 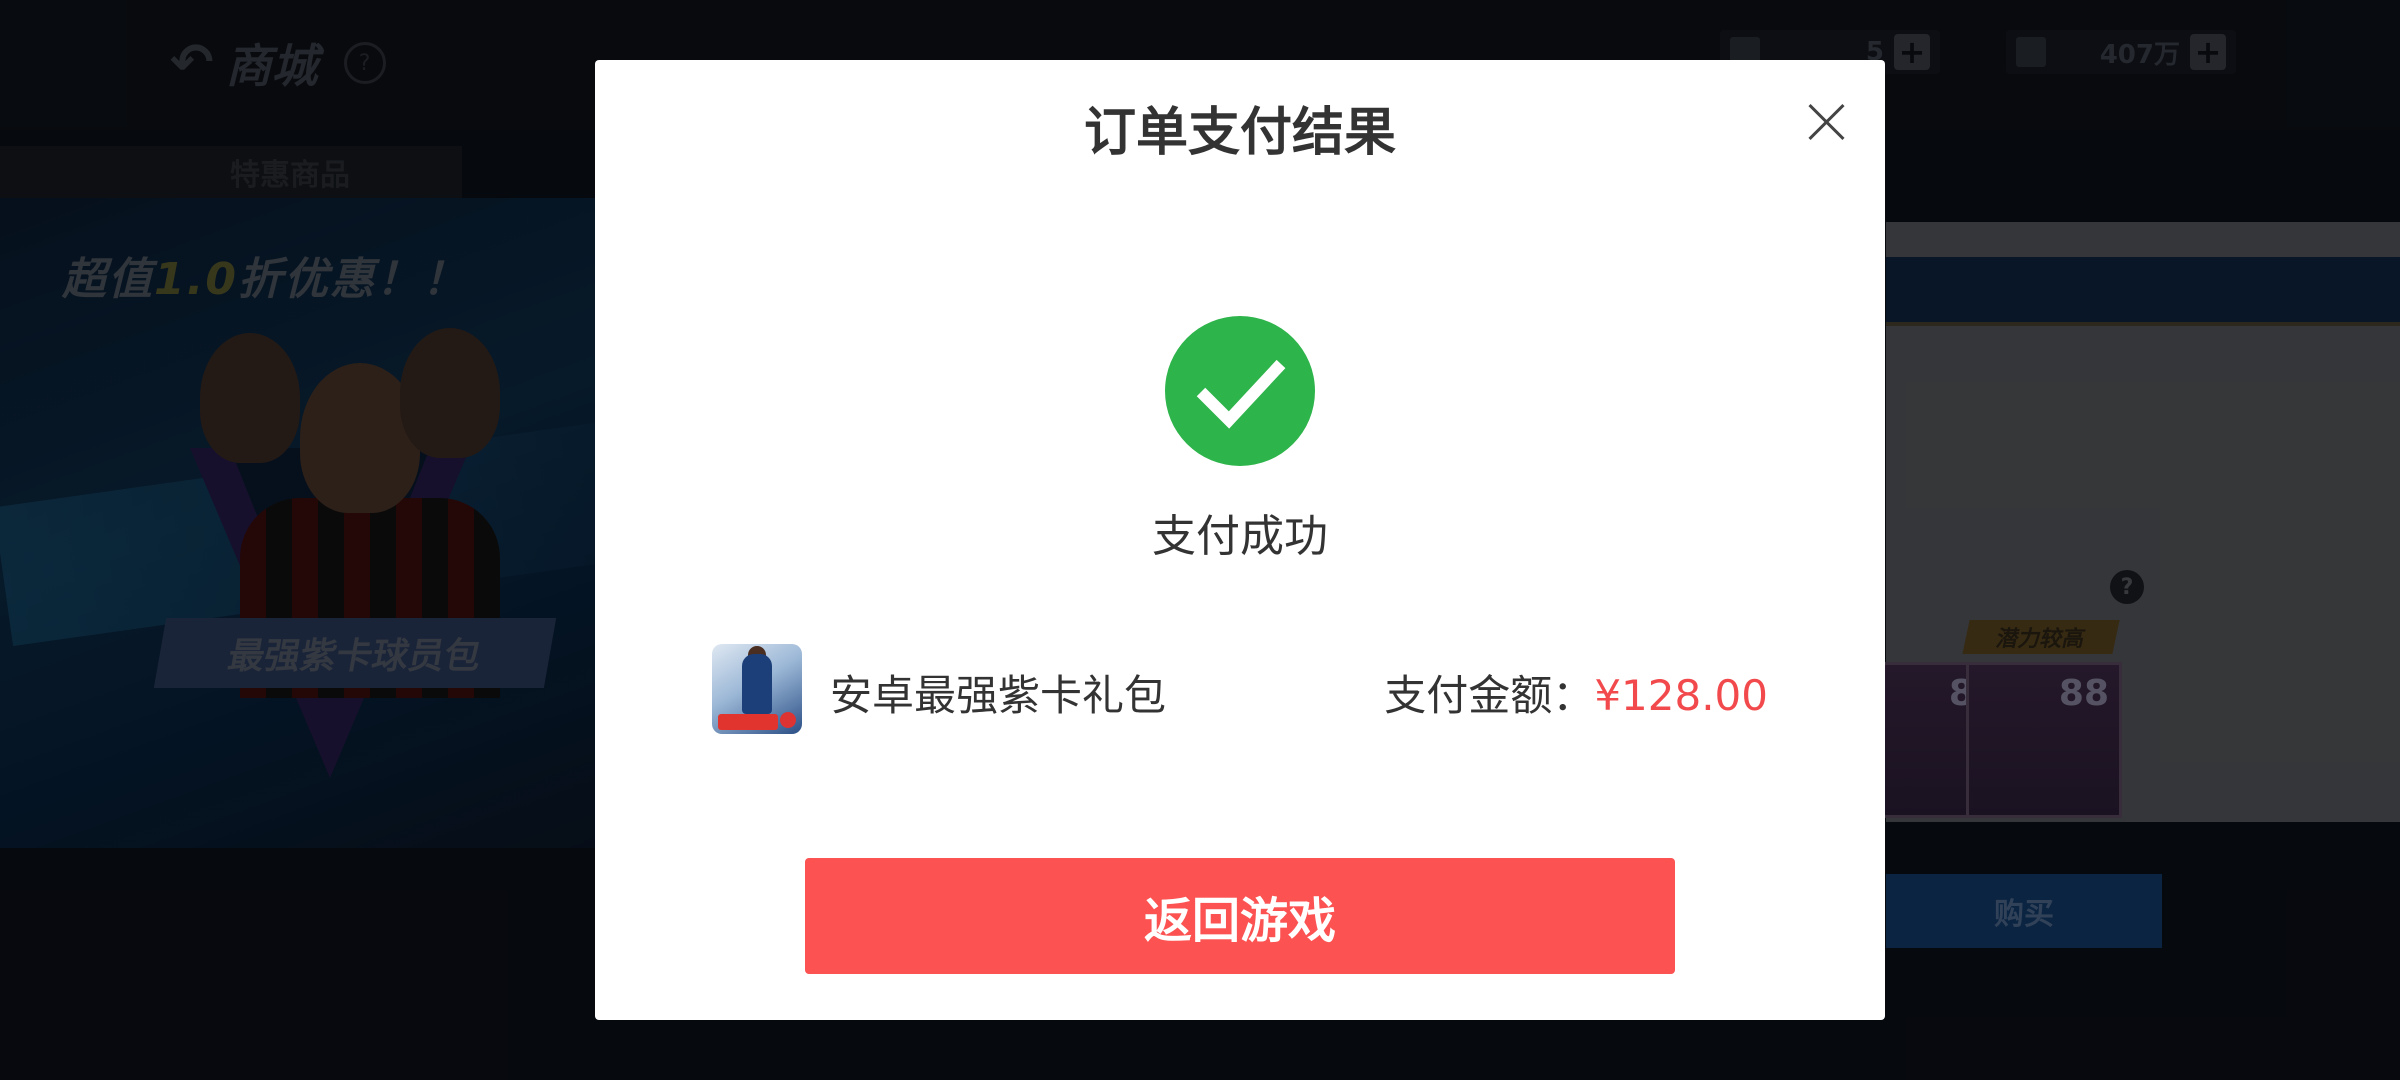 I want to click on product-thumbnail, so click(x=757, y=689).